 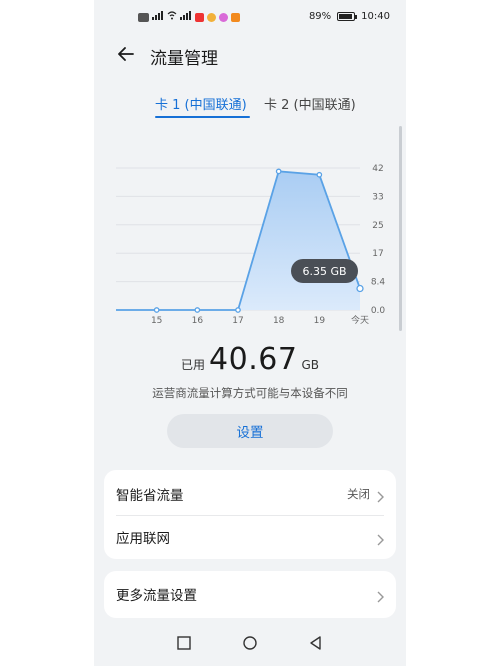 What do you see at coordinates (250, 18) in the screenshot?
I see `status-bar: 89% 10:40` at bounding box center [250, 18].